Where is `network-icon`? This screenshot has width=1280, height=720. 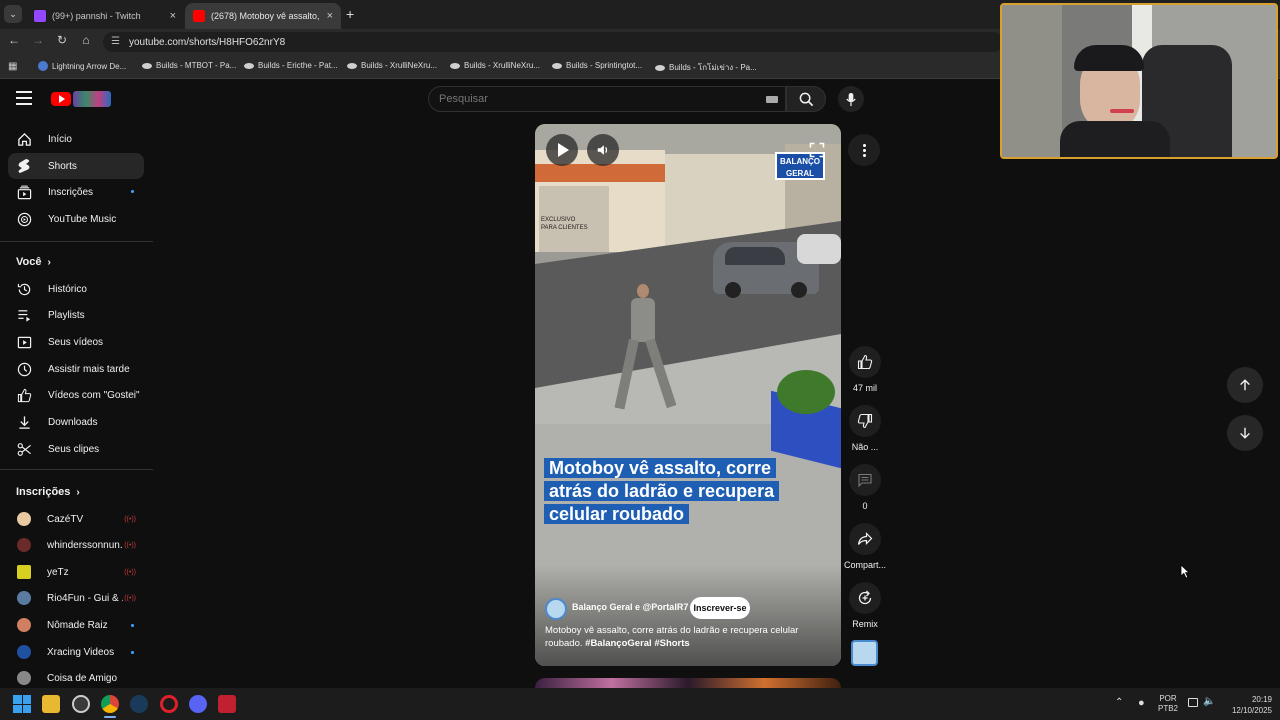 network-icon is located at coordinates (1193, 702).